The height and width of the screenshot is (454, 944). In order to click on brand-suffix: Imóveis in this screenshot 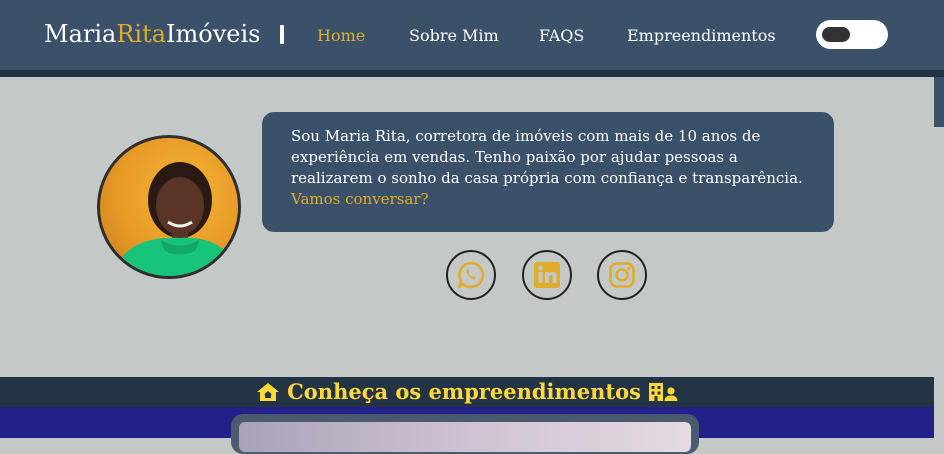, I will do `click(213, 34)`.